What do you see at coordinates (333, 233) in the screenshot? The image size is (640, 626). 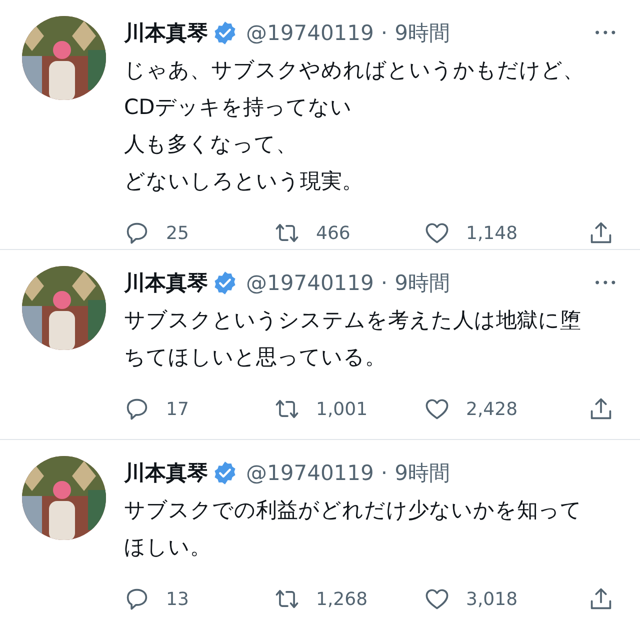 I see `retweet-count: 466` at bounding box center [333, 233].